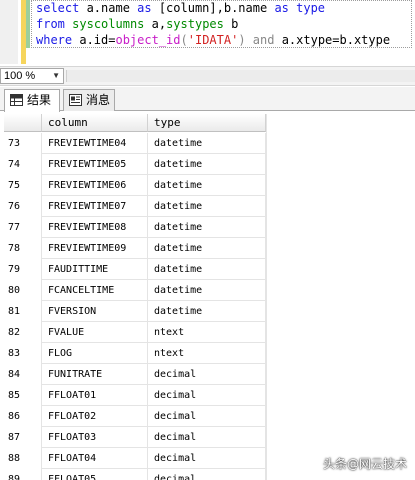 The image size is (415, 480). I want to click on column-name-cell: FFLOAT01, so click(95, 395).